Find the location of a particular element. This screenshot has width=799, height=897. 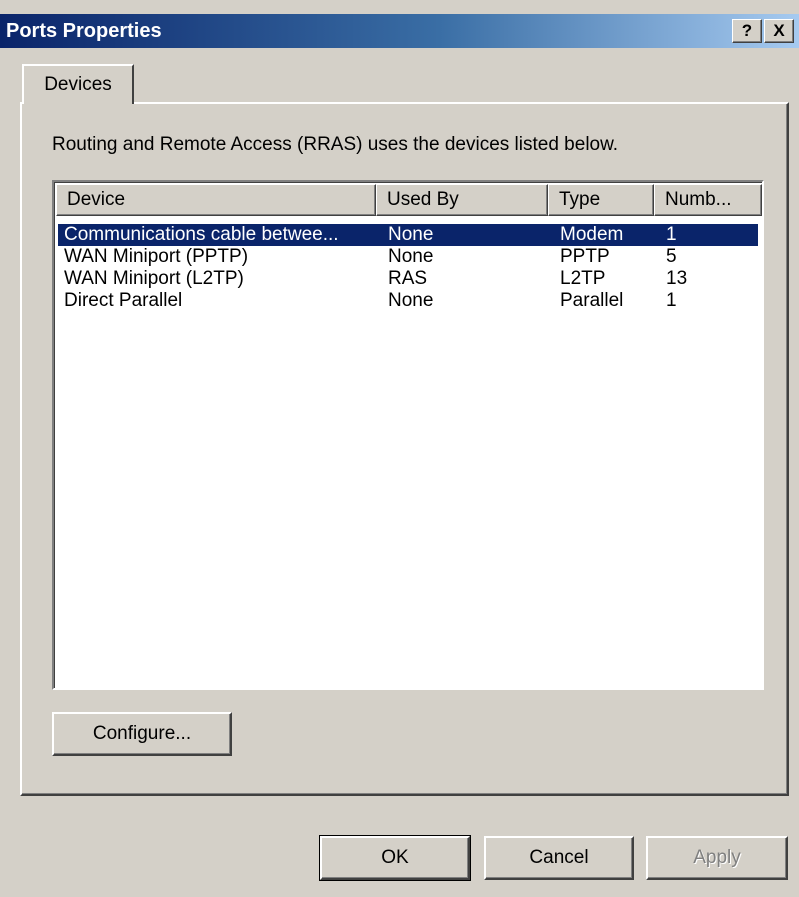

table-row: Direct Parallel None Parallel 1 is located at coordinates (408, 301).